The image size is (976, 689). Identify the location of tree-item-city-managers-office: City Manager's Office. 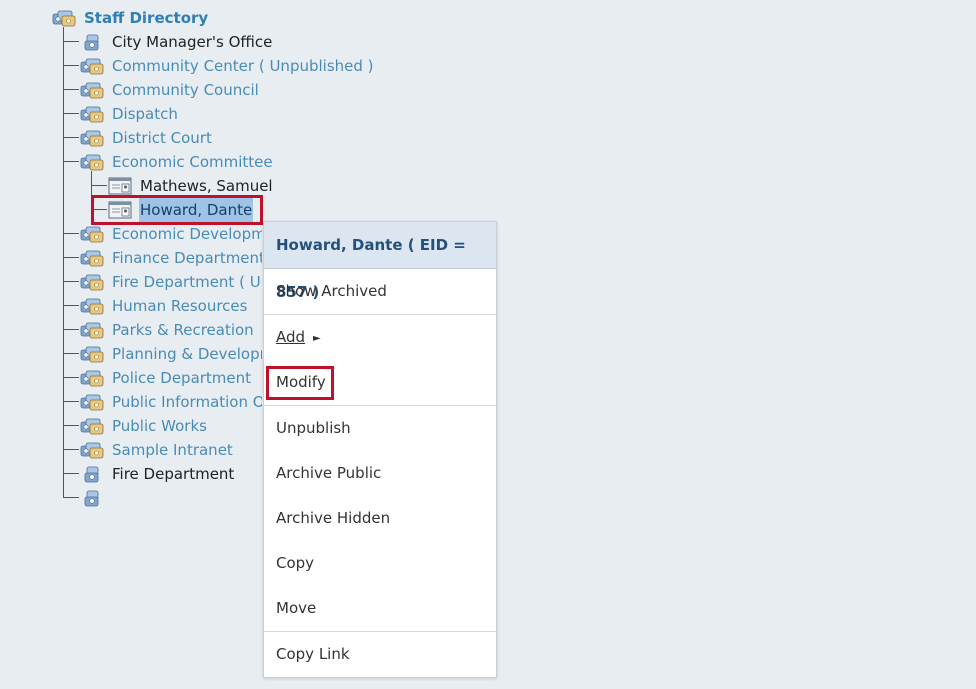
(230, 42).